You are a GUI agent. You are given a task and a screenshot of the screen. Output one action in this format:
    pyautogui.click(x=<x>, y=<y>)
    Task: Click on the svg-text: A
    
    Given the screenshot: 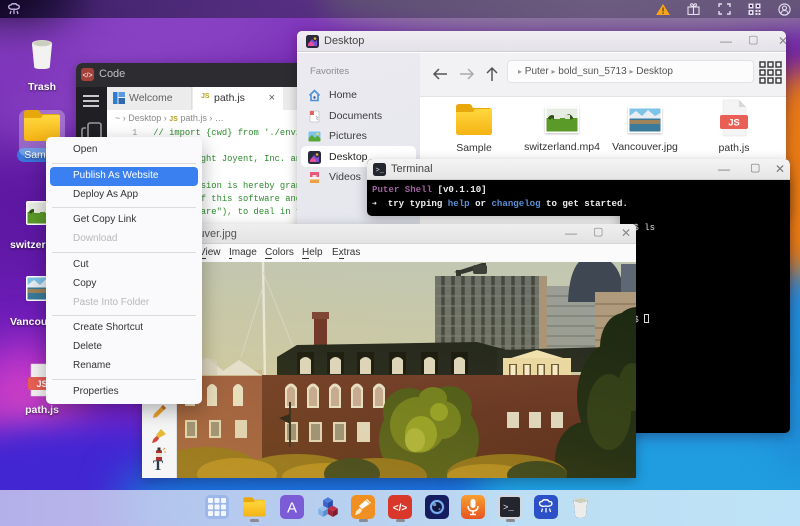 What is the action you would take?
    pyautogui.click(x=292, y=508)
    